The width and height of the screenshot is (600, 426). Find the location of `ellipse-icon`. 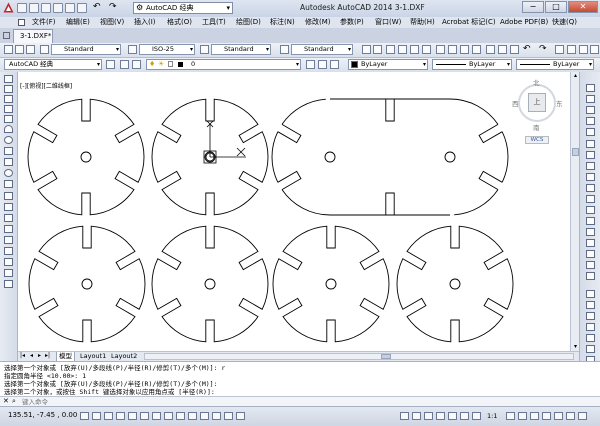

ellipse-icon is located at coordinates (8, 173).